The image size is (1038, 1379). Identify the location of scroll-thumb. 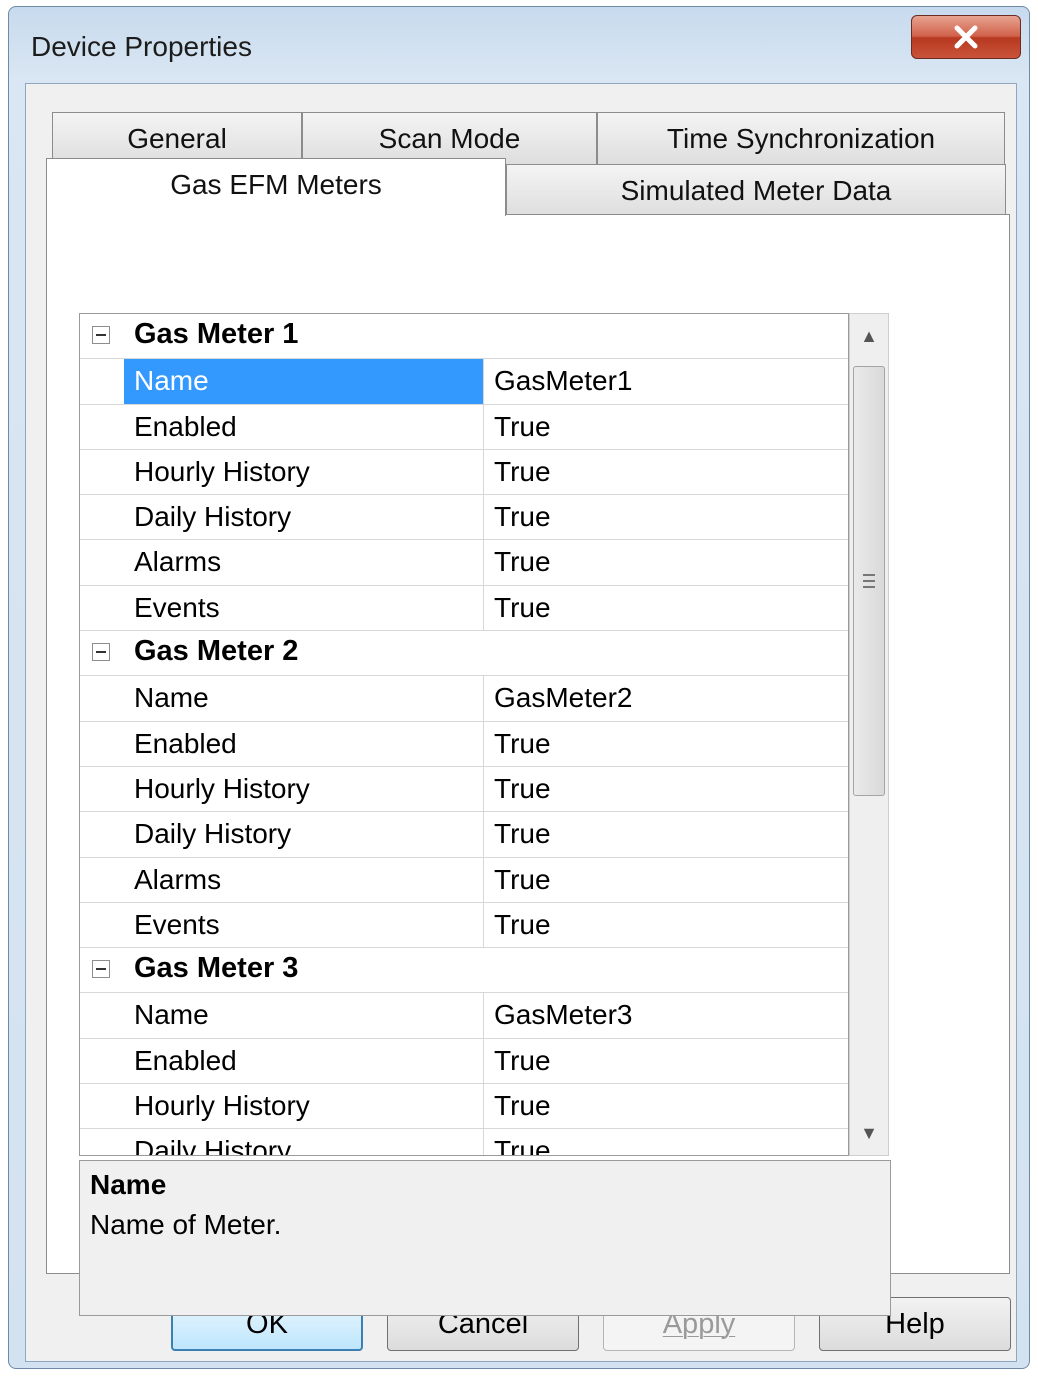
(869, 581).